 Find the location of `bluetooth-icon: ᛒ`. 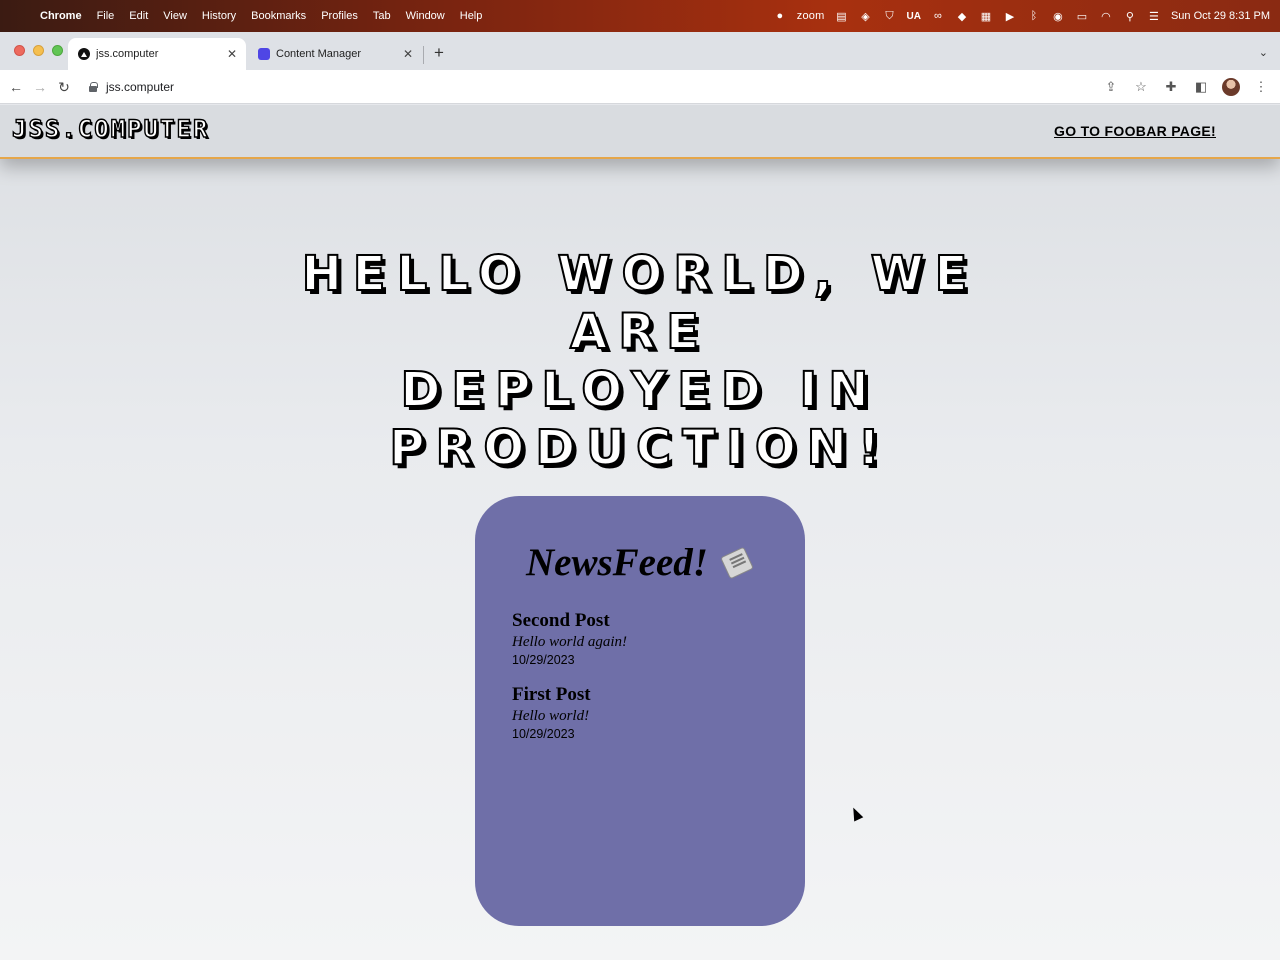

bluetooth-icon: ᛒ is located at coordinates (1034, 16).